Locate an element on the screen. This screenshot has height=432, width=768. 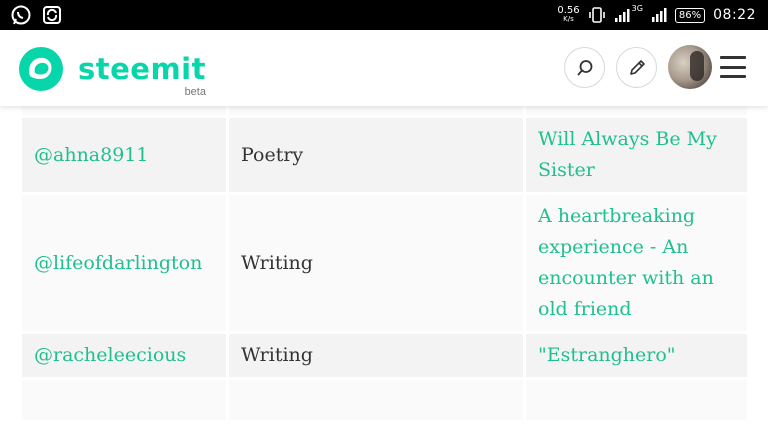
compose-button is located at coordinates (636, 67).